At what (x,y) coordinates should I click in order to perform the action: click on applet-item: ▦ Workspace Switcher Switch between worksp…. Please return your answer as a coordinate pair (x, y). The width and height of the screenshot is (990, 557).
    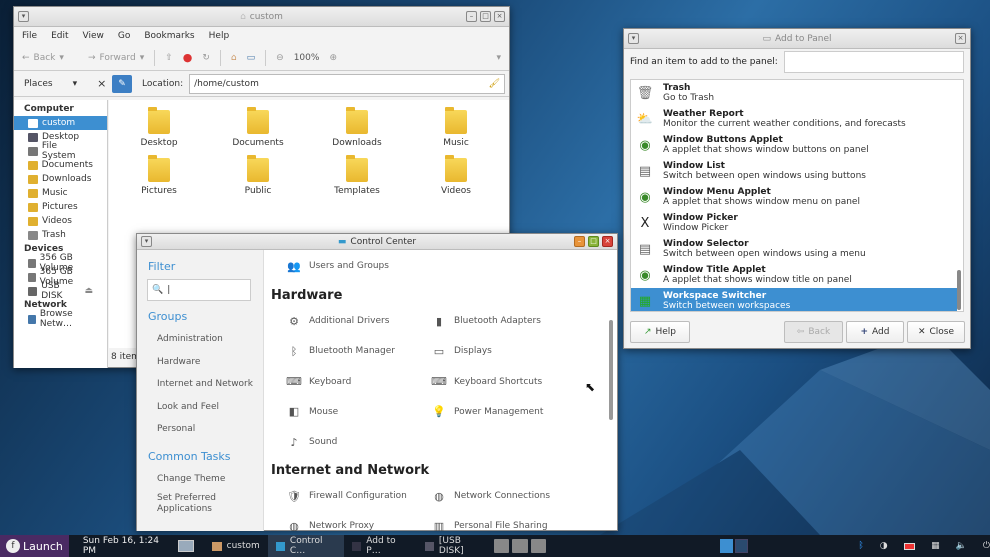
    Looking at the image, I should click on (794, 299).